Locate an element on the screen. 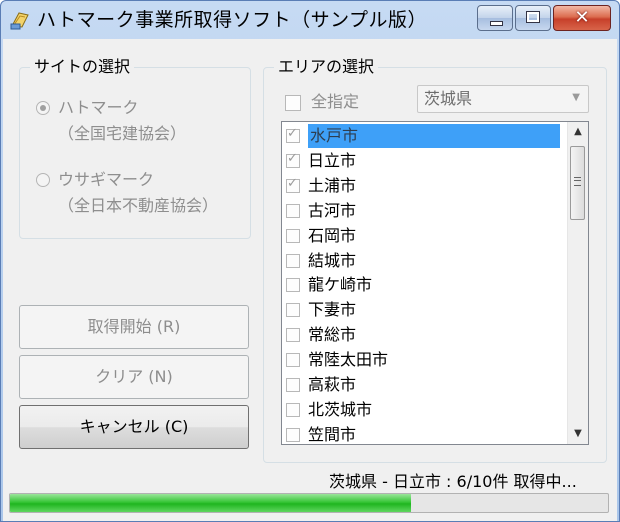 The image size is (620, 522). city-label: 結城市 is located at coordinates (332, 260).